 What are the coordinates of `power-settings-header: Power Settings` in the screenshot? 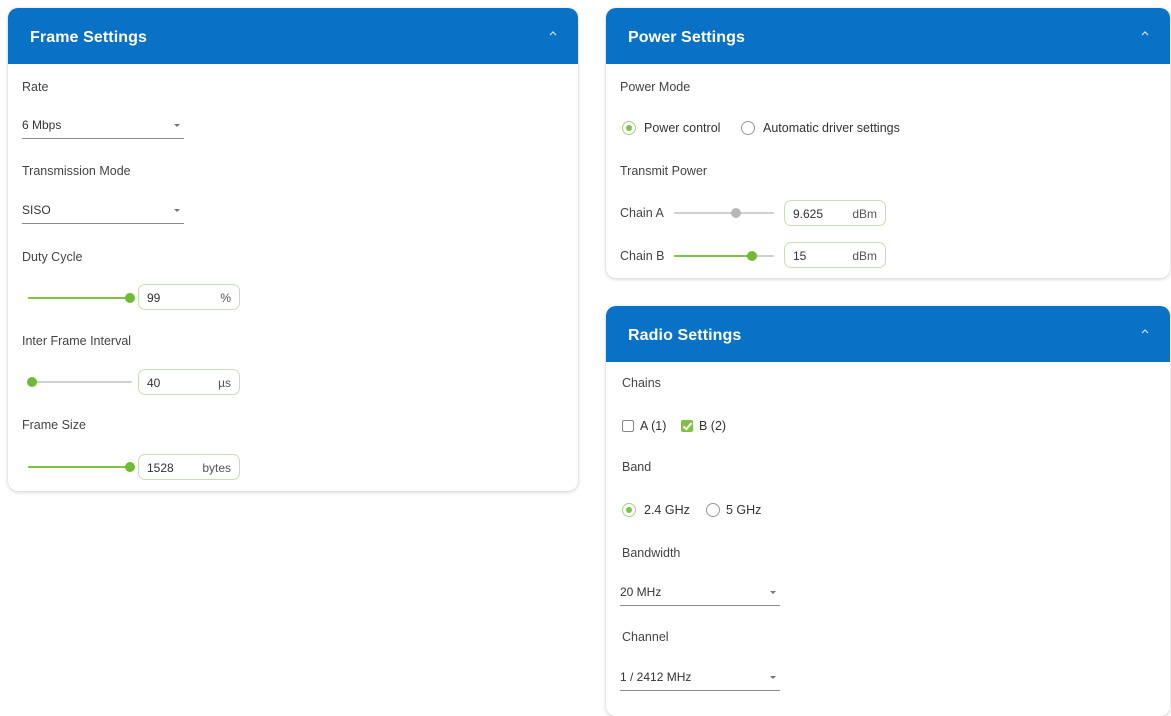 It's located at (888, 36).